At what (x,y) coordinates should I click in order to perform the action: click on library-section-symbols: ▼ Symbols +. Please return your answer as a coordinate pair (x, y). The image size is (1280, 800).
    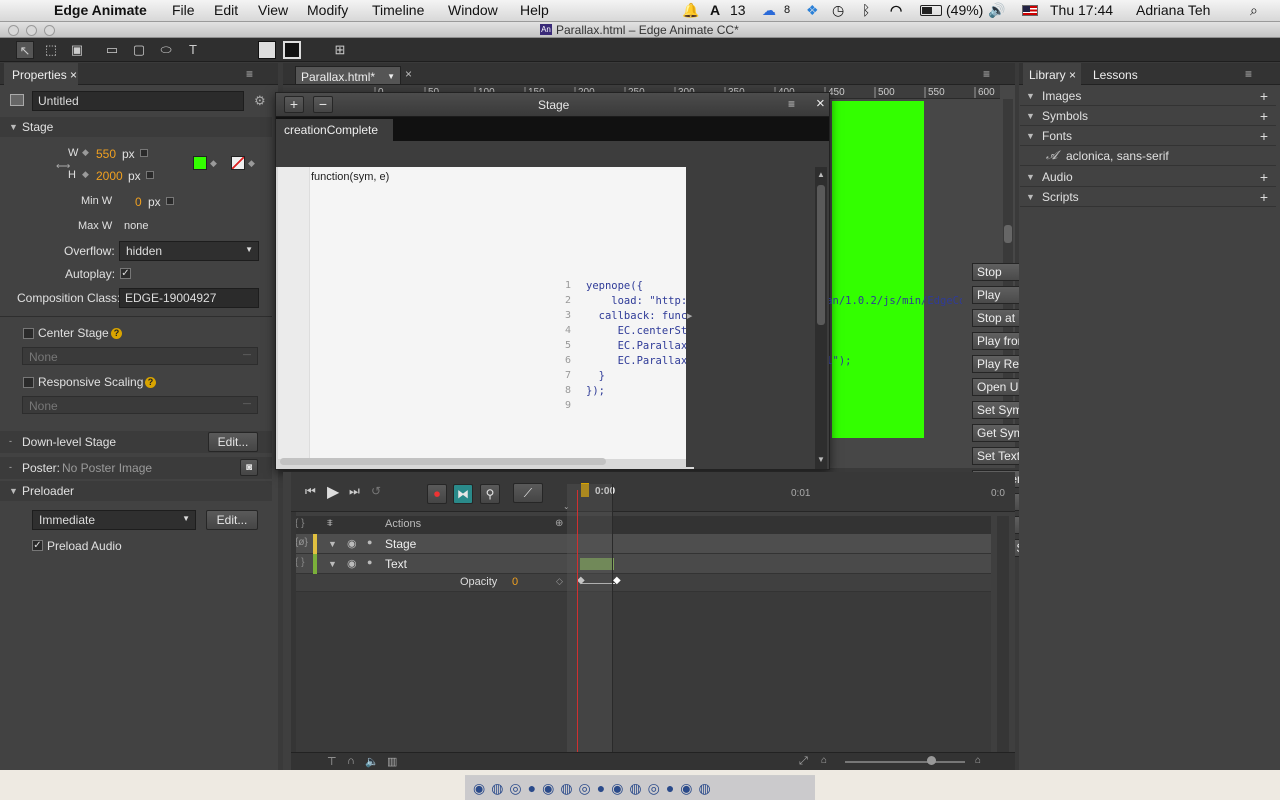
    Looking at the image, I should click on (1148, 116).